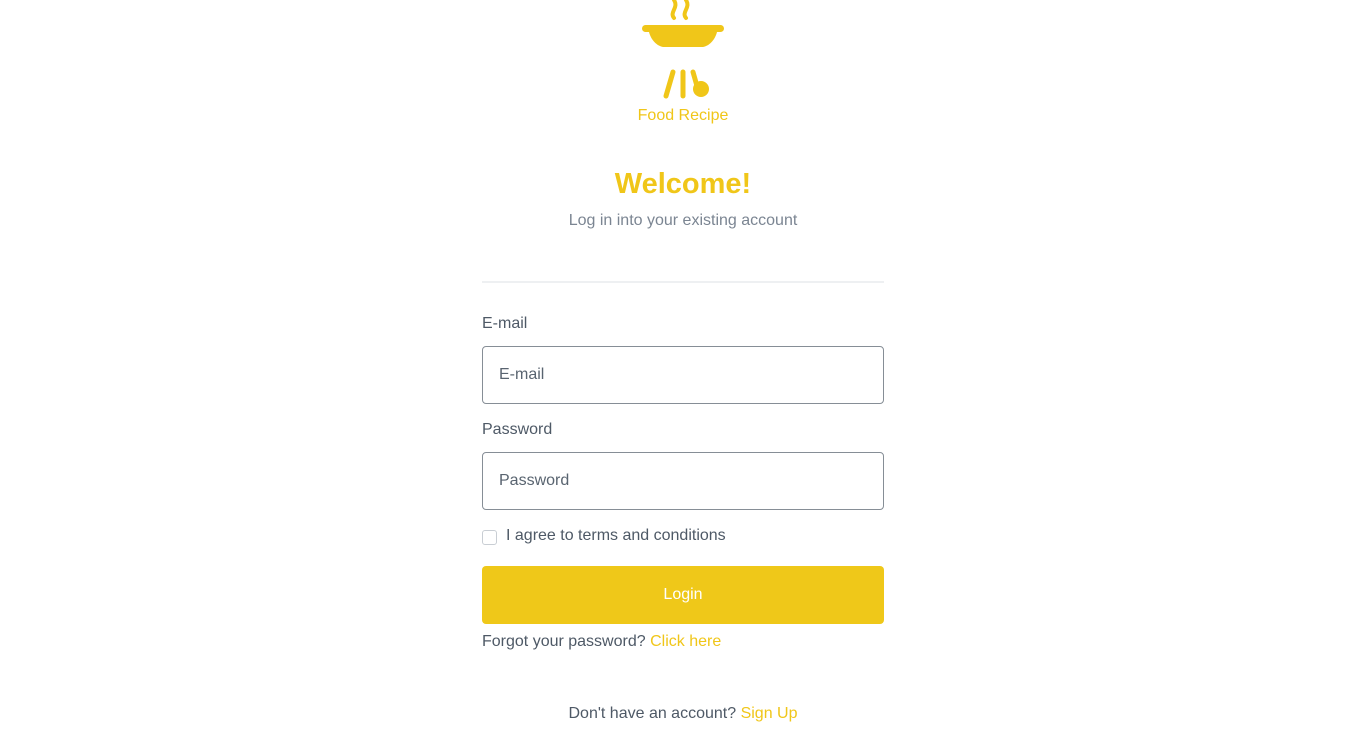 Image resolution: width=1366 pixels, height=744 pixels. What do you see at coordinates (517, 429) in the screenshot?
I see `password-label: Password` at bounding box center [517, 429].